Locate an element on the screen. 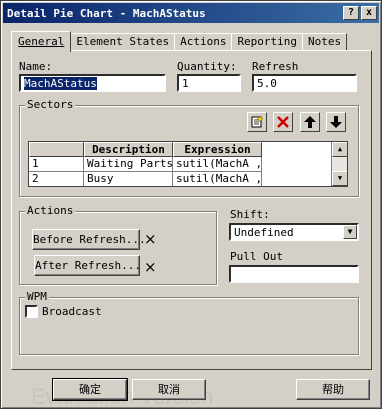 The width and height of the screenshot is (382, 410). delete-sector-button is located at coordinates (283, 122).